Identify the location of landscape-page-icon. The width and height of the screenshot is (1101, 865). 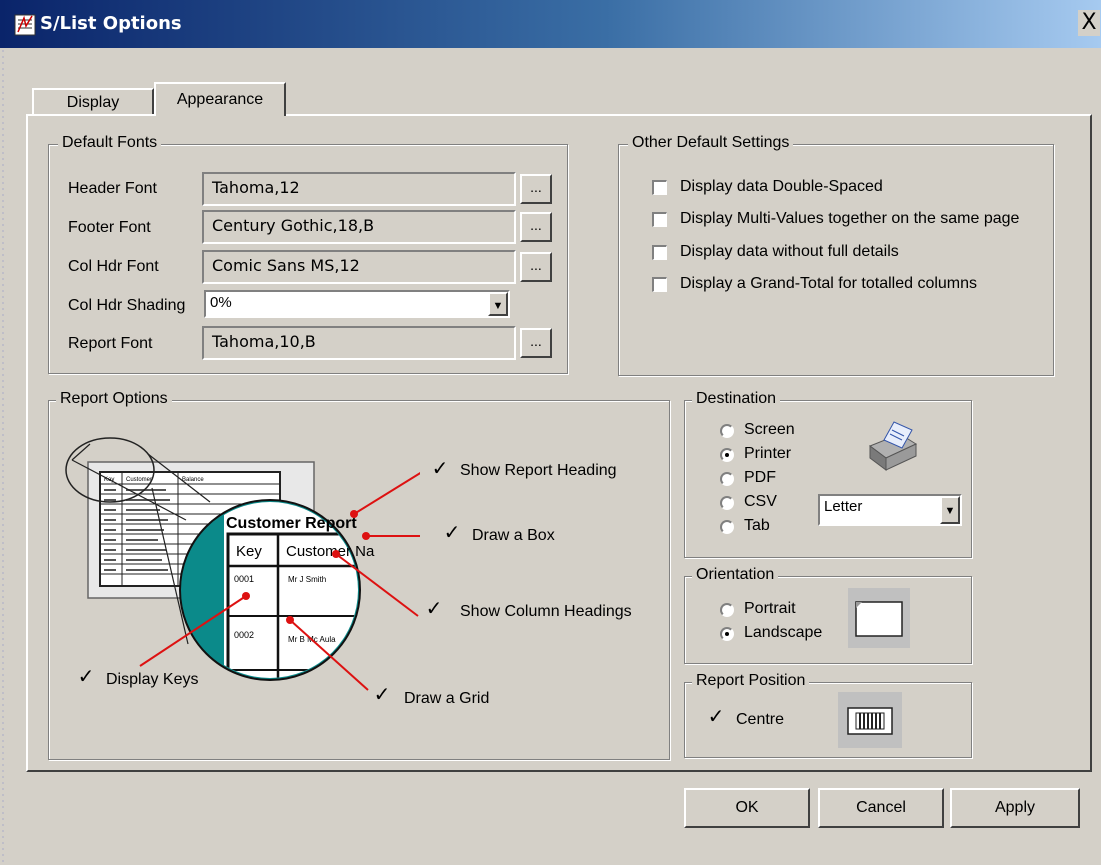
(879, 619).